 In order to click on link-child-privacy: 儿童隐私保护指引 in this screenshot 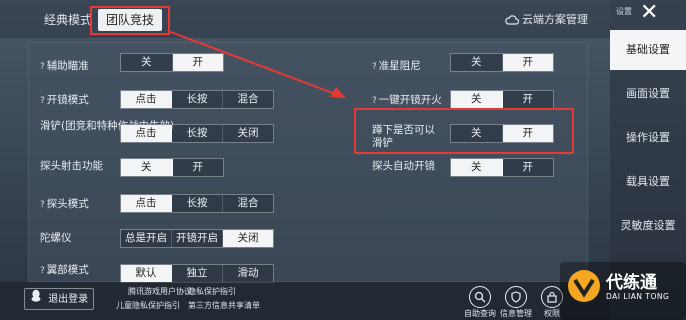, I will do `click(148, 305)`.